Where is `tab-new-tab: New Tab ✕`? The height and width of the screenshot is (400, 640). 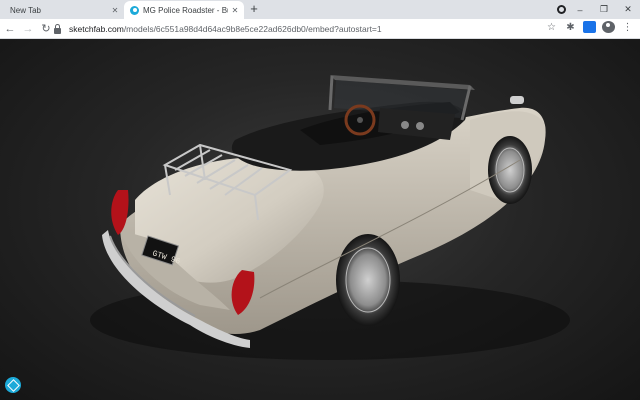 tab-new-tab: New Tab ✕ is located at coordinates (62, 10).